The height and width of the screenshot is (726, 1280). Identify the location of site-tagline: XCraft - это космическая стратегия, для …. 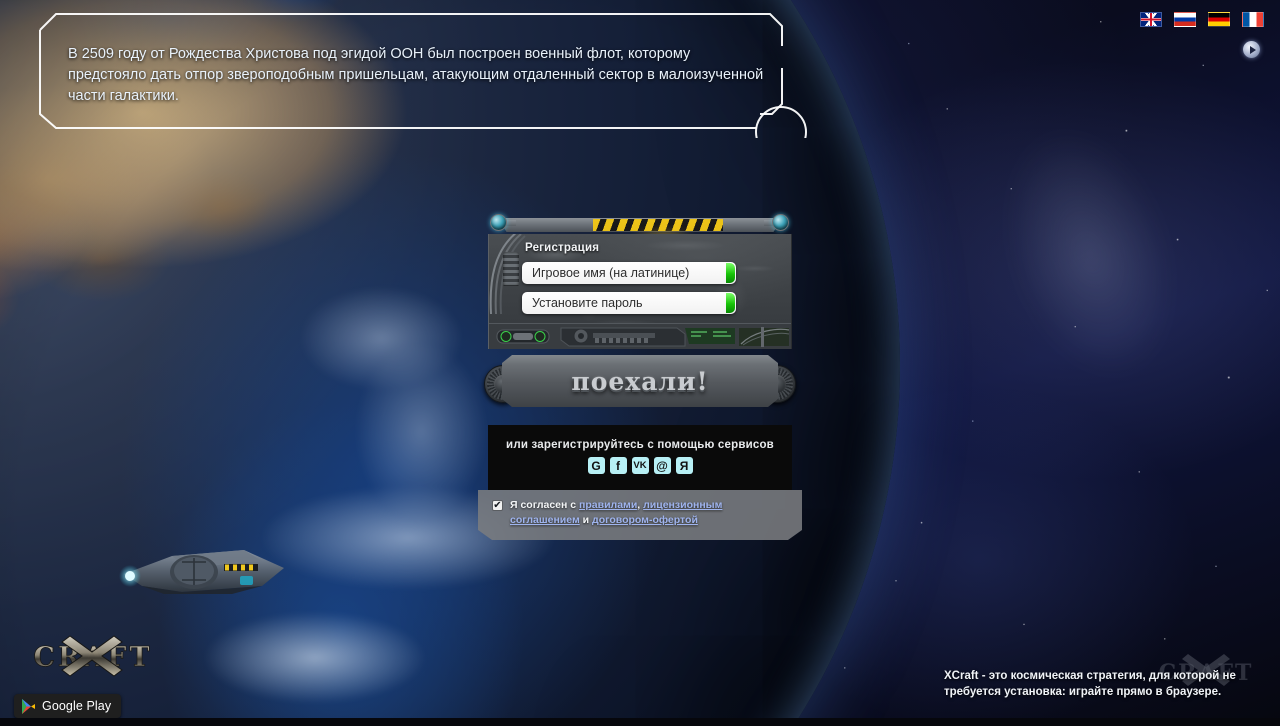
(1090, 684).